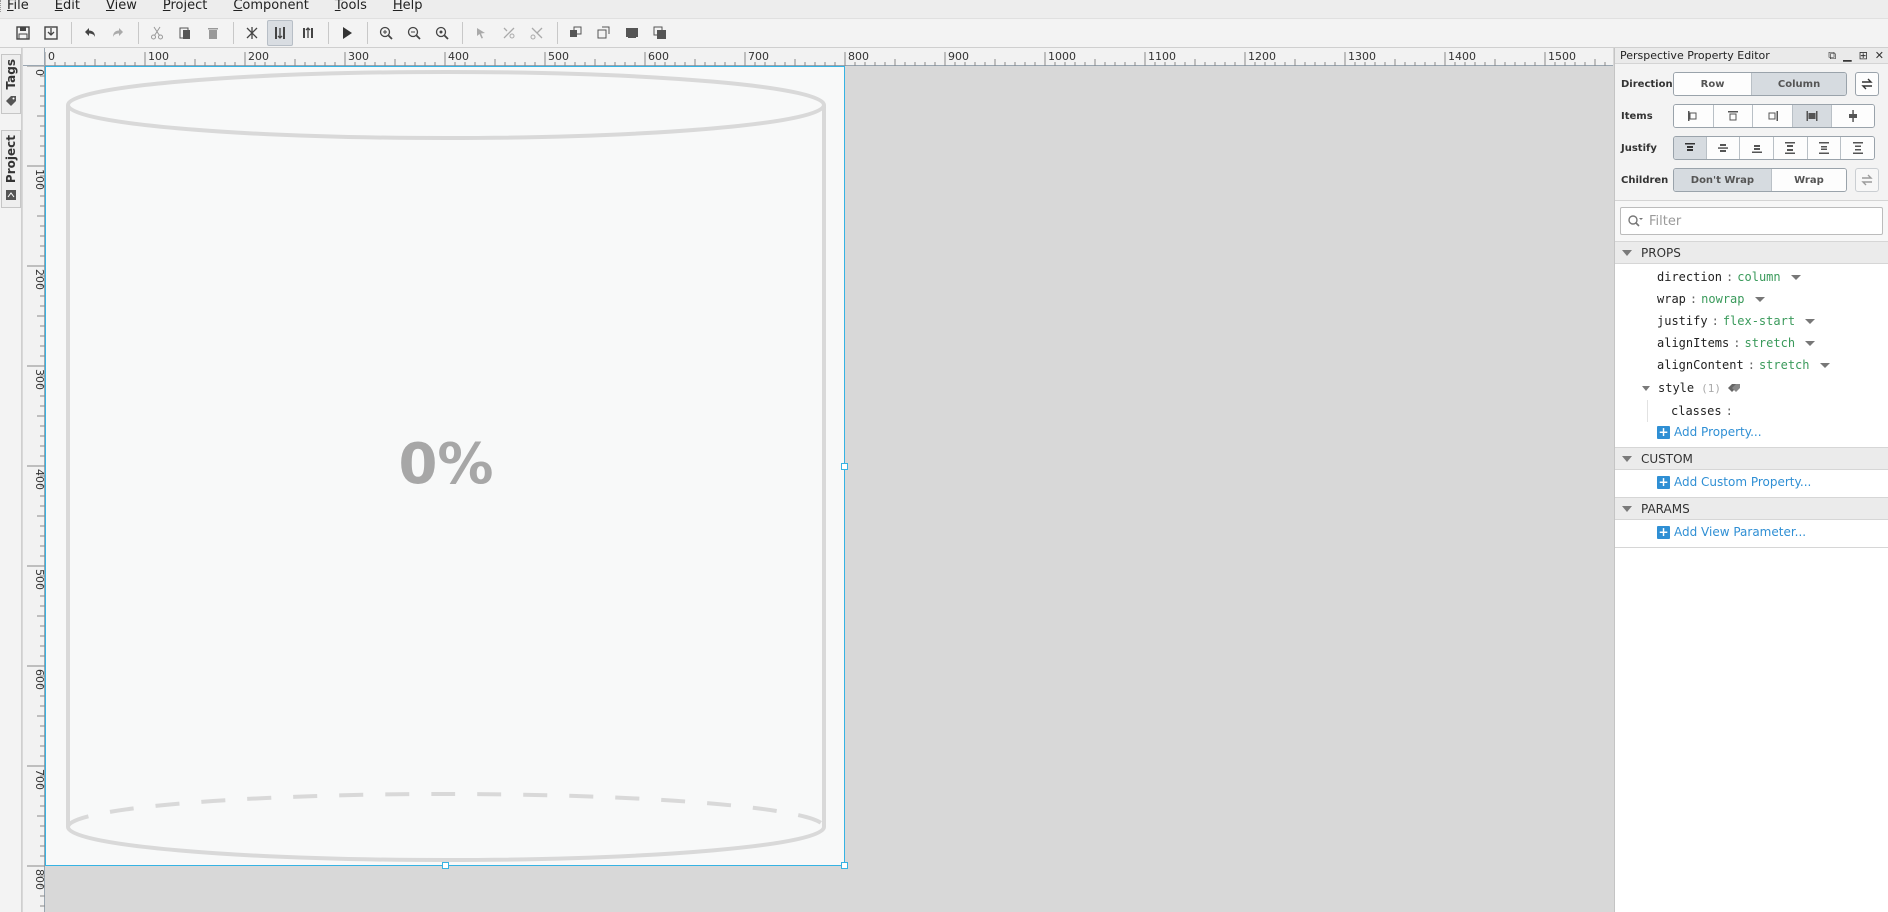 This screenshot has height=912, width=1888. What do you see at coordinates (1722, 299) in the screenshot?
I see `prop-value: nowrap` at bounding box center [1722, 299].